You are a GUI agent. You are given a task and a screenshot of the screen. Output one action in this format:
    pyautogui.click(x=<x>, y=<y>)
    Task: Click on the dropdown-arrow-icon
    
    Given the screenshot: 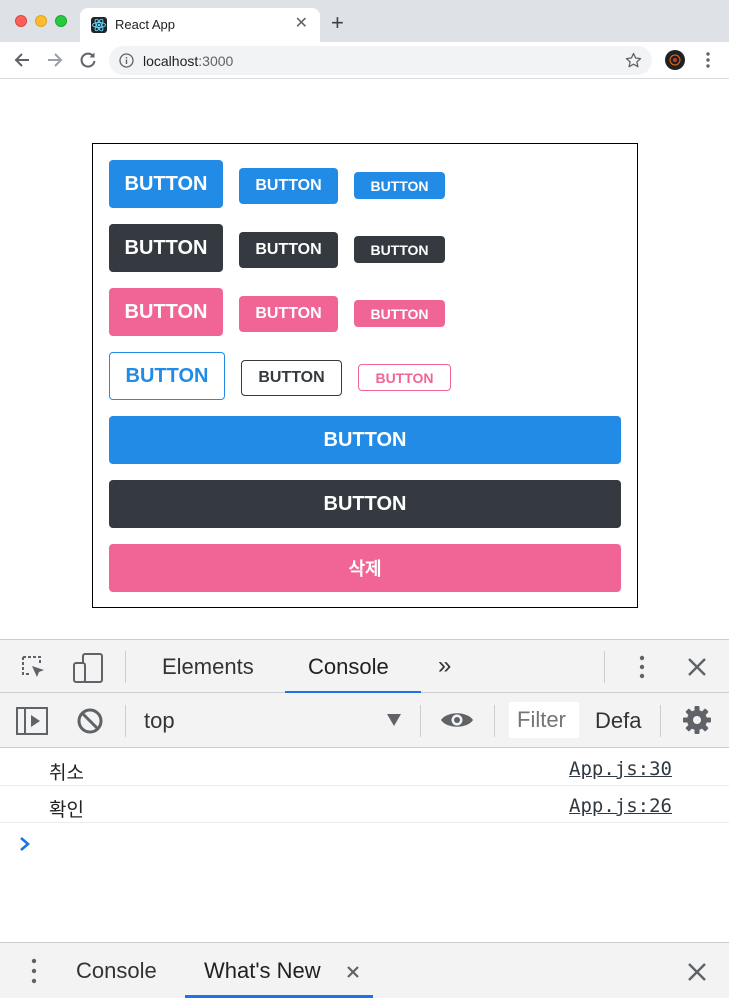 What is the action you would take?
    pyautogui.click(x=394, y=720)
    